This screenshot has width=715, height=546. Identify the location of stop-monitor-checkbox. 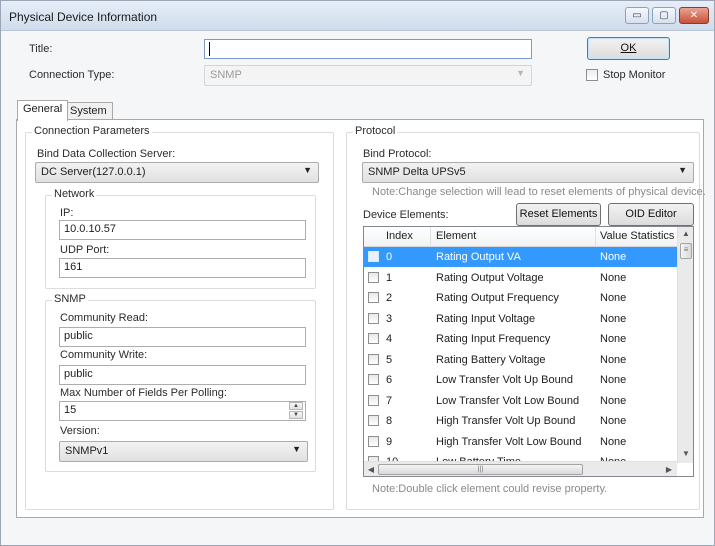
(592, 75).